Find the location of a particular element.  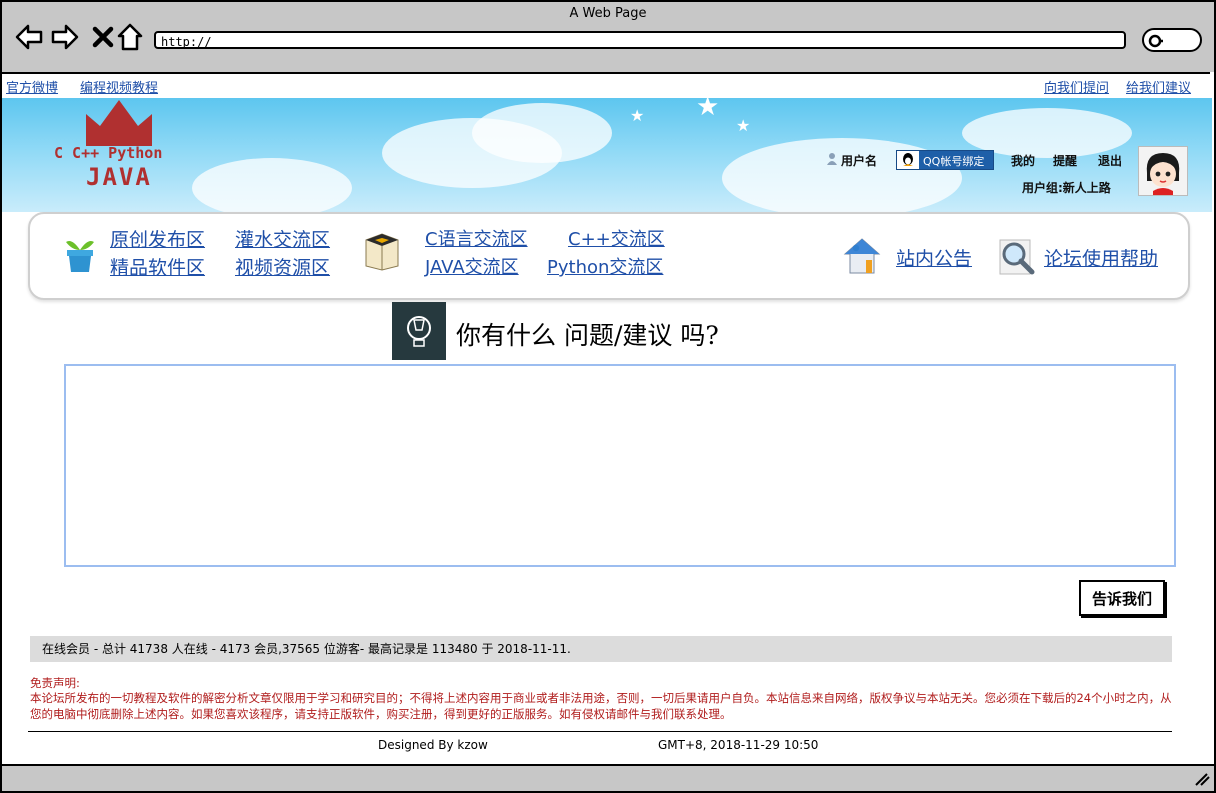

nav-help: 论坛使用帮助 is located at coordinates (1101, 257).